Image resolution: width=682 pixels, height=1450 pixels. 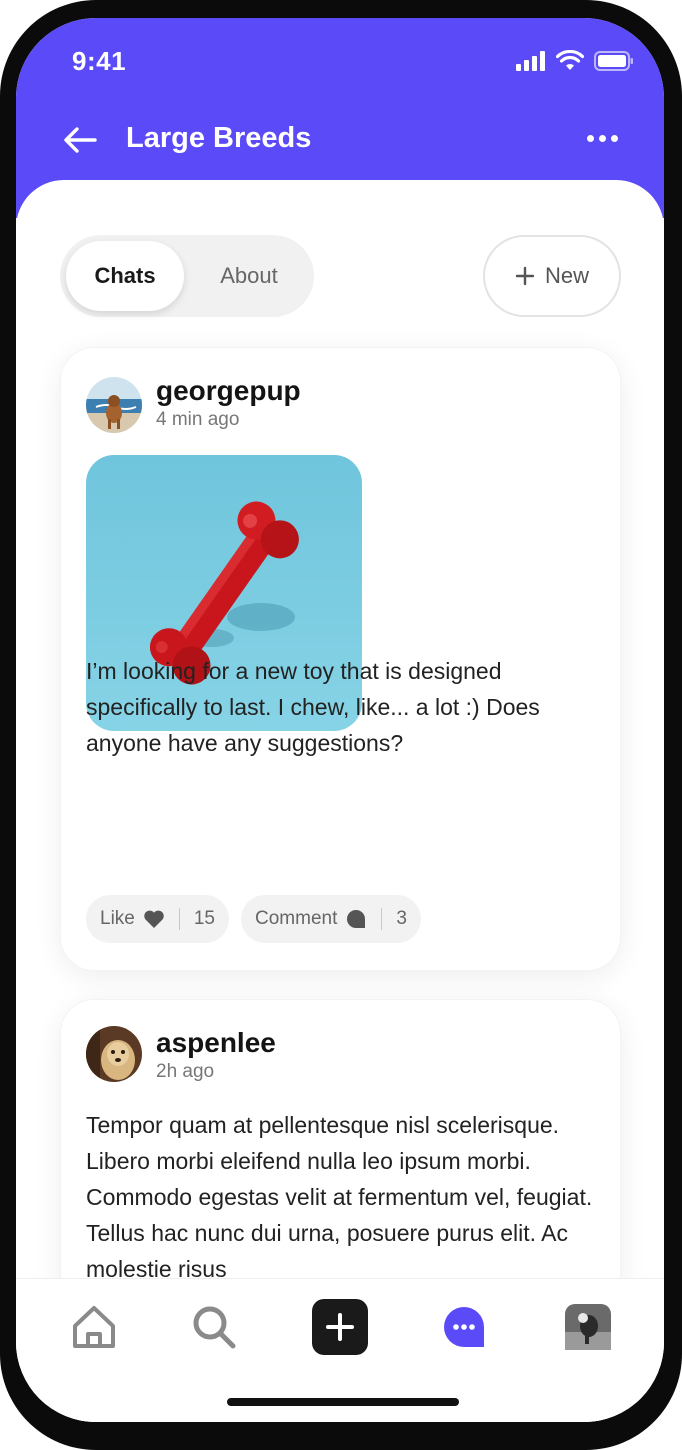 I want to click on like-button: Like 15, so click(x=157, y=919).